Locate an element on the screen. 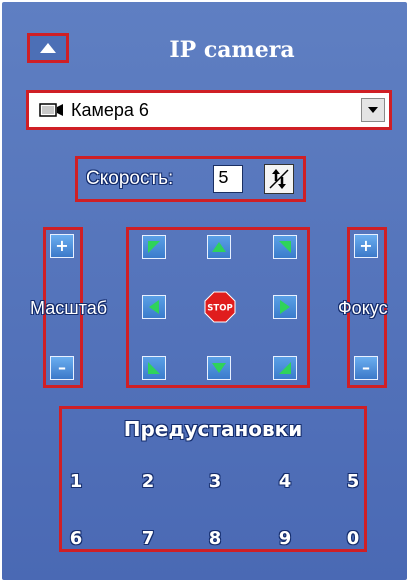 Image resolution: width=411 pixels, height=584 pixels. triangle-up-icon is located at coordinates (48, 48).